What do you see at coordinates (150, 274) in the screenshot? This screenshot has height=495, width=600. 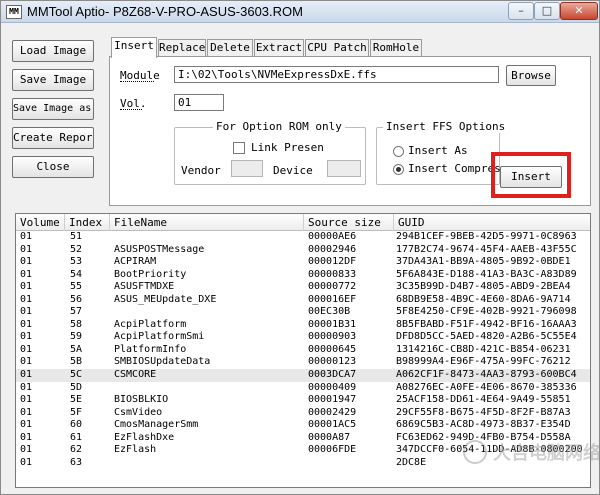 I see `cell-filename: BootPriority` at bounding box center [150, 274].